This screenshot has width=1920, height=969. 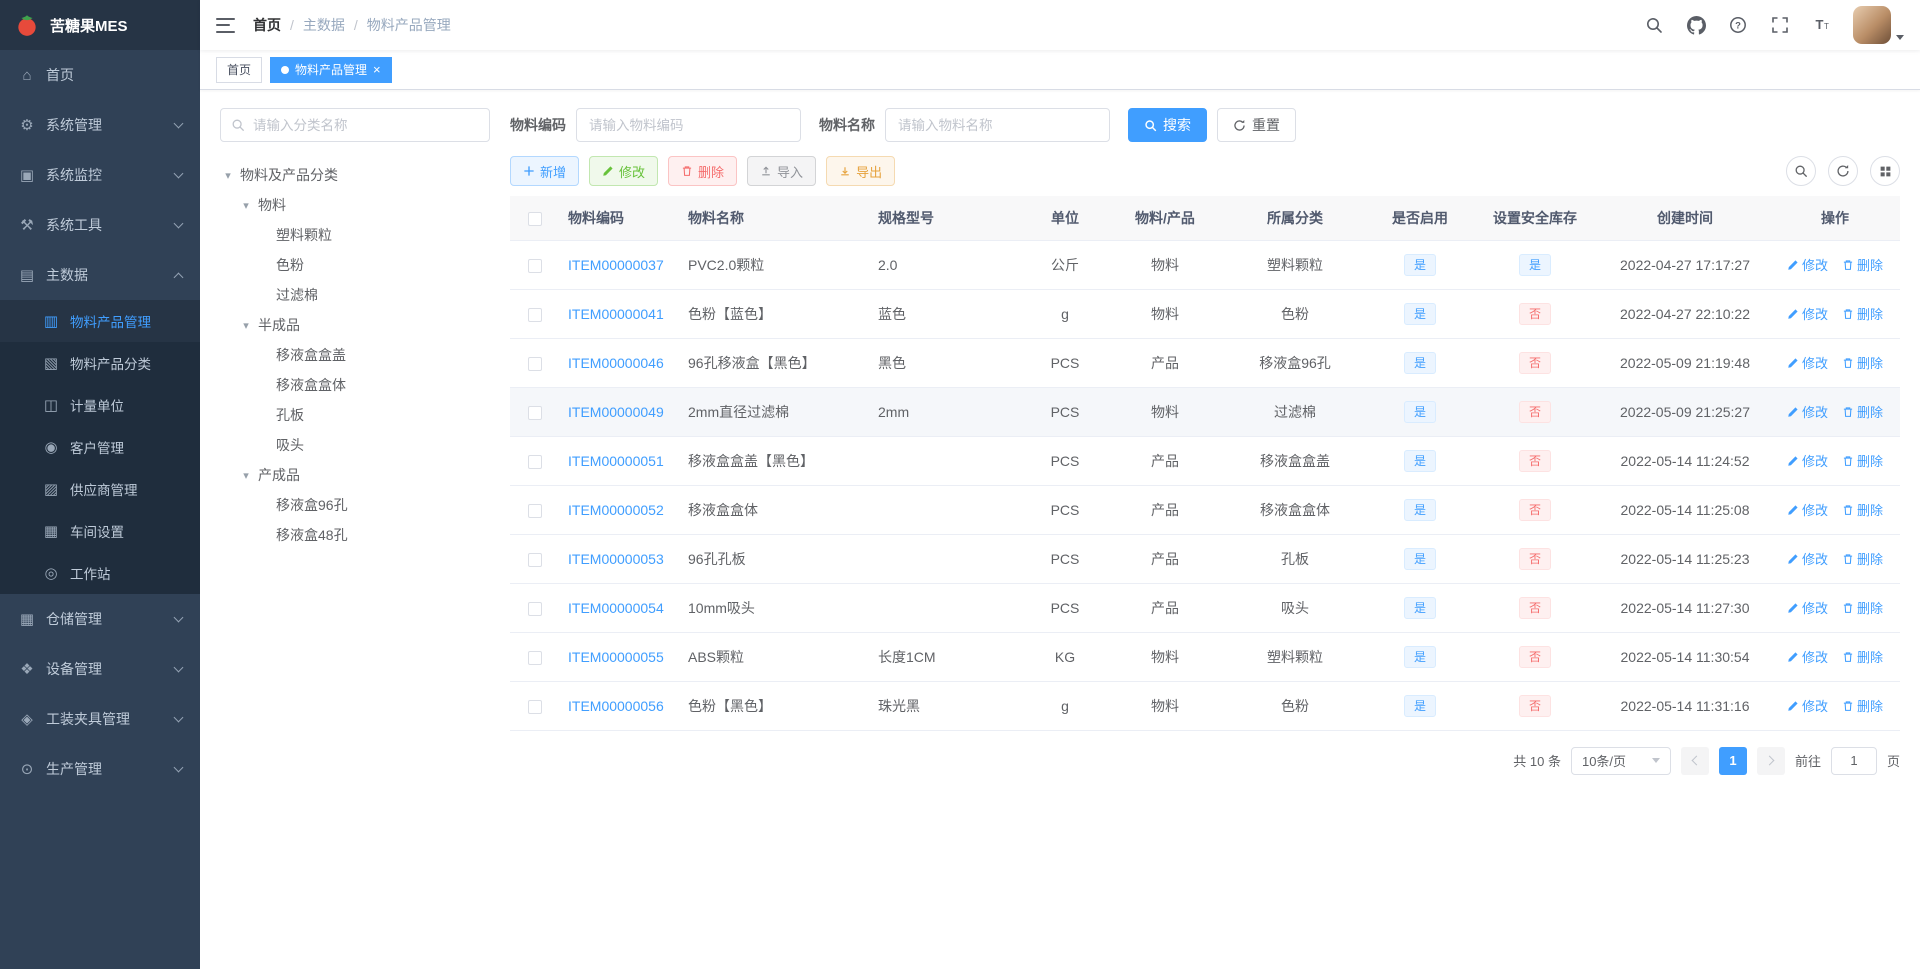 What do you see at coordinates (355, 535) in the screenshot?
I see `tree-node: 移液盒48孔` at bounding box center [355, 535].